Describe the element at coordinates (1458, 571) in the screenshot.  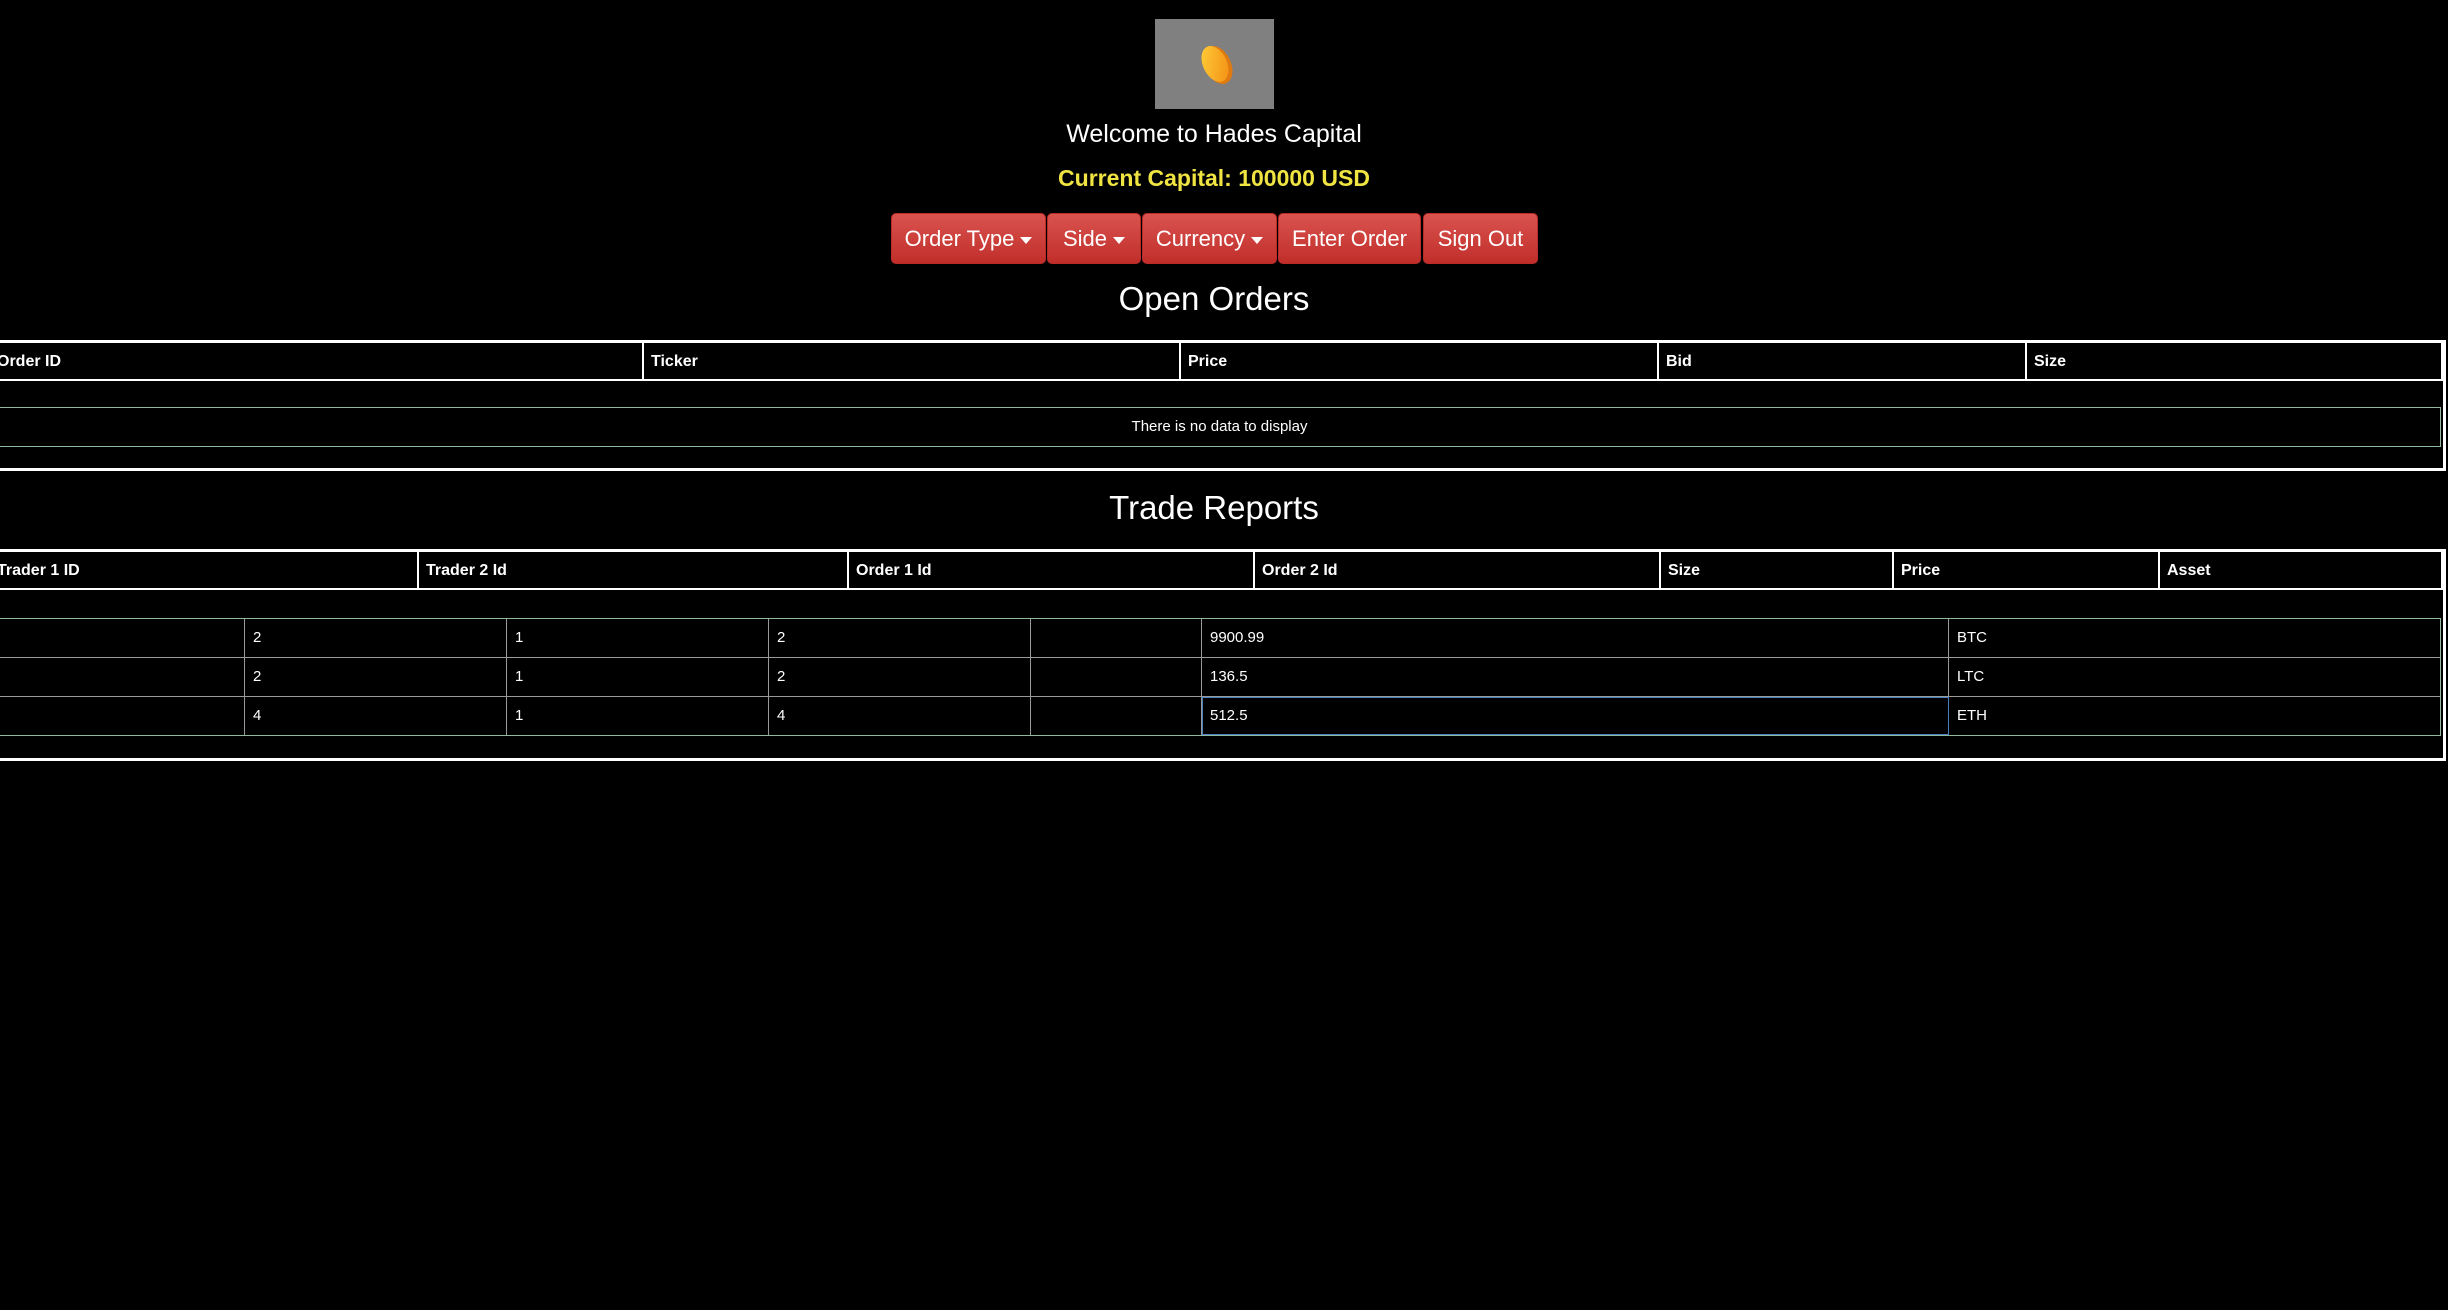
I see `col-order-2-id: Order 2 Id` at that location.